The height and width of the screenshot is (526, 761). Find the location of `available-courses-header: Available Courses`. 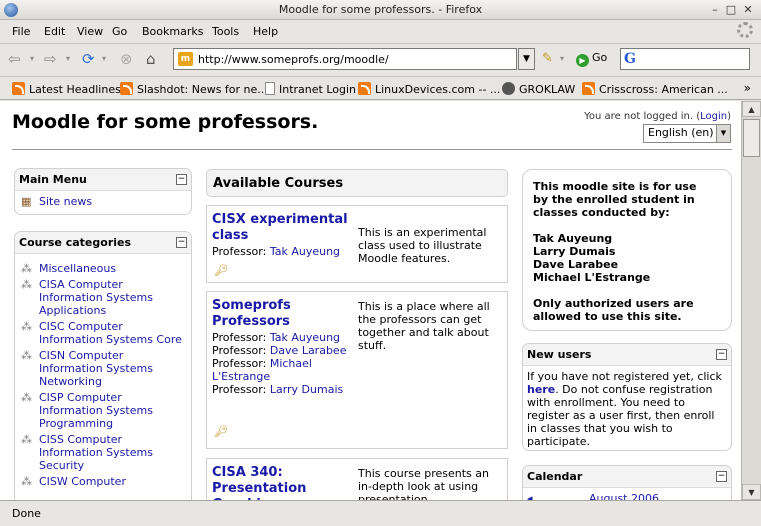

available-courses-header: Available Courses is located at coordinates (357, 183).